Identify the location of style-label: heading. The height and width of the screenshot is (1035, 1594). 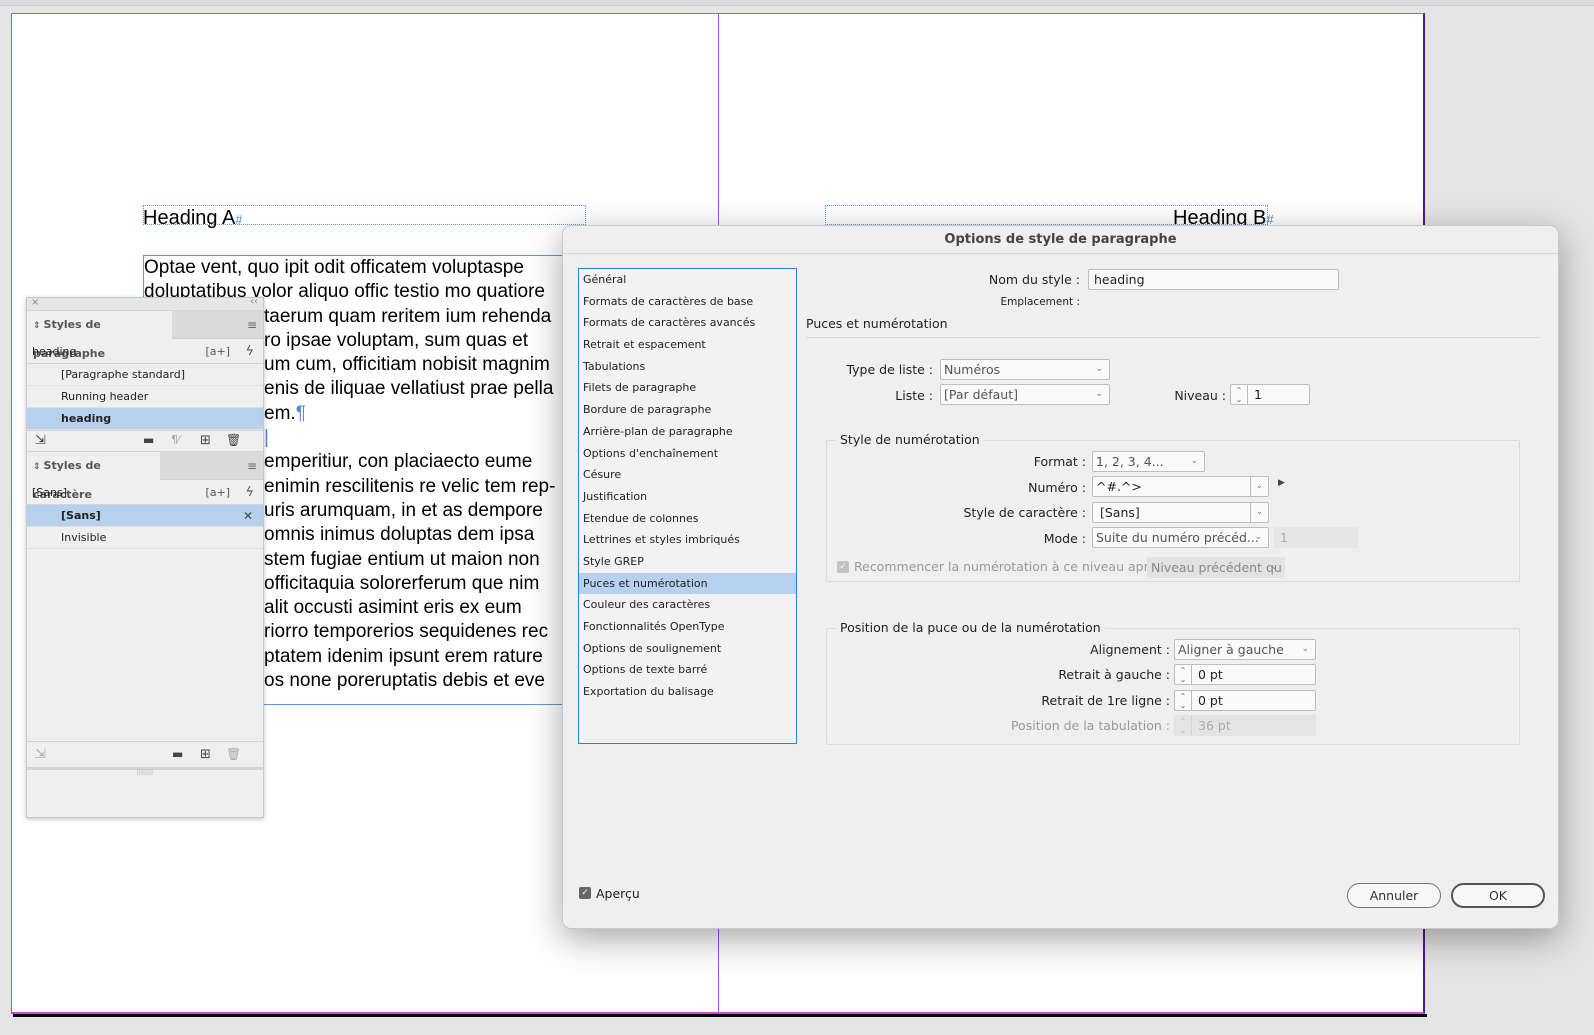
(86, 418).